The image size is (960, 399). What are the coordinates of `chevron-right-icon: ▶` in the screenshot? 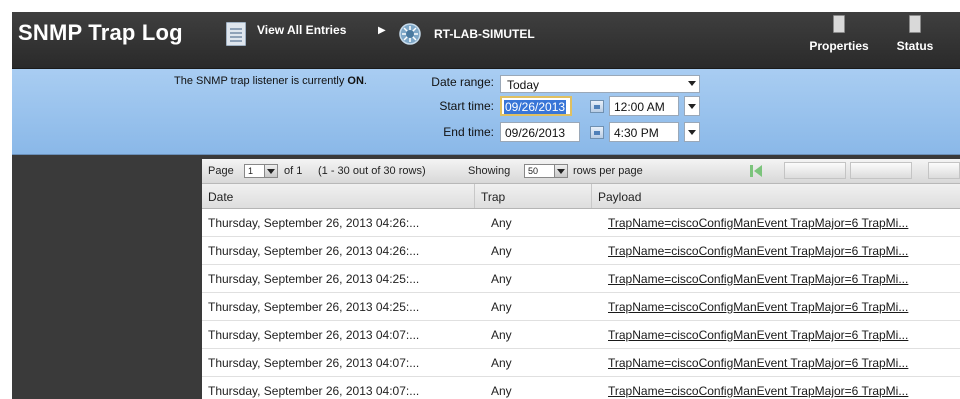 It's located at (382, 30).